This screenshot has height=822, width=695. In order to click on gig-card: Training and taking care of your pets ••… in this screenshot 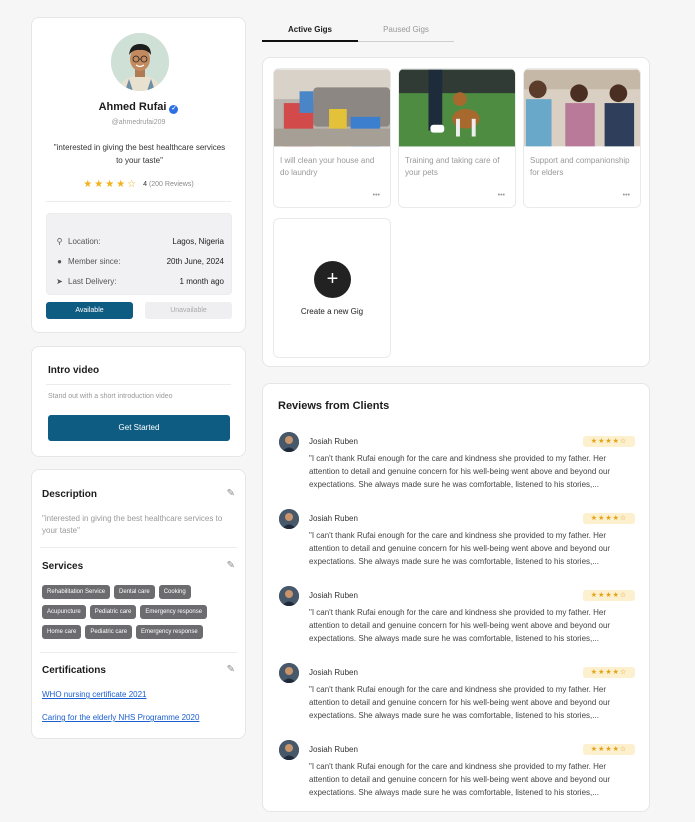, I will do `click(457, 138)`.